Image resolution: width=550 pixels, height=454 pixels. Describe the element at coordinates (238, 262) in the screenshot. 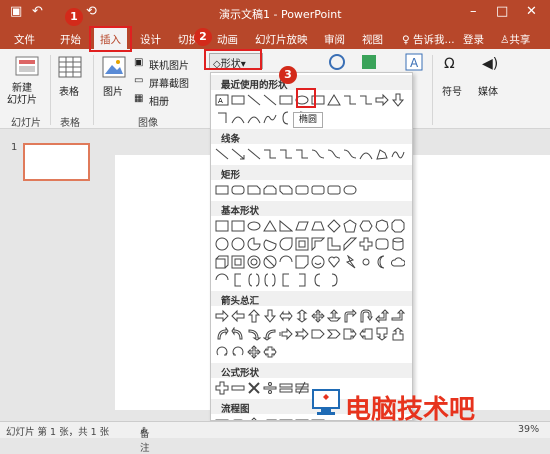

I see `bevel-shape` at that location.